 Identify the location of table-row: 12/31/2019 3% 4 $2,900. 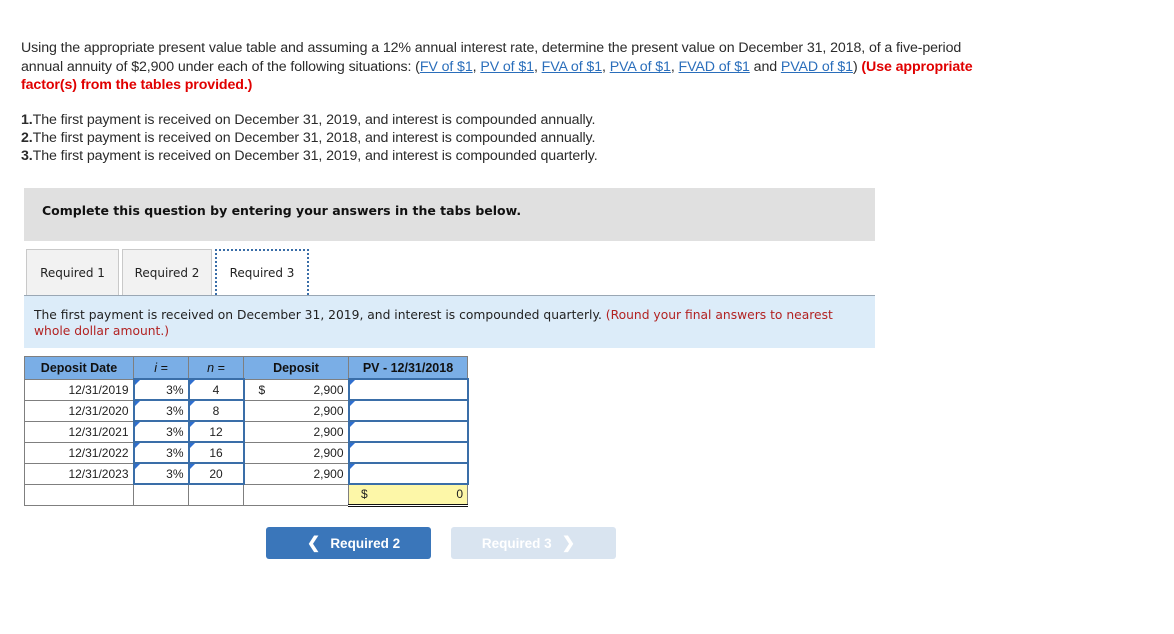
(246, 389).